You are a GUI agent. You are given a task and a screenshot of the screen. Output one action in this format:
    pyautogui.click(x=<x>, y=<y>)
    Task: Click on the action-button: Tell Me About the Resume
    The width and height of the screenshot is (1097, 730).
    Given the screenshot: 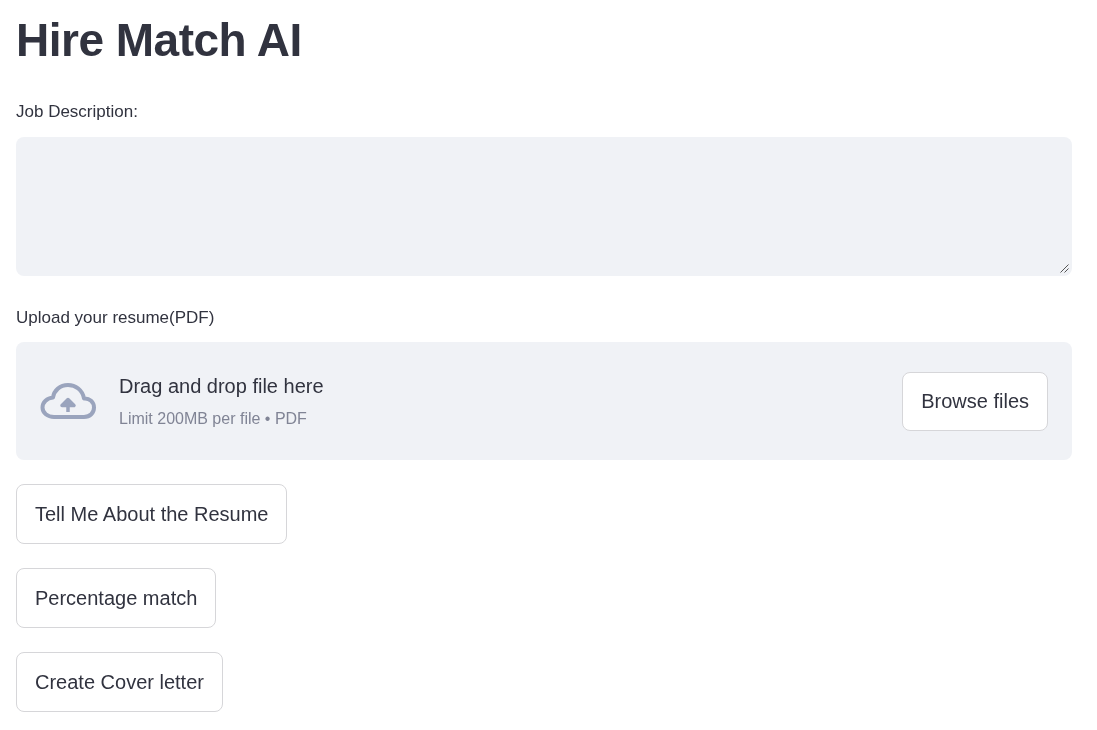 What is the action you would take?
    pyautogui.click(x=152, y=514)
    